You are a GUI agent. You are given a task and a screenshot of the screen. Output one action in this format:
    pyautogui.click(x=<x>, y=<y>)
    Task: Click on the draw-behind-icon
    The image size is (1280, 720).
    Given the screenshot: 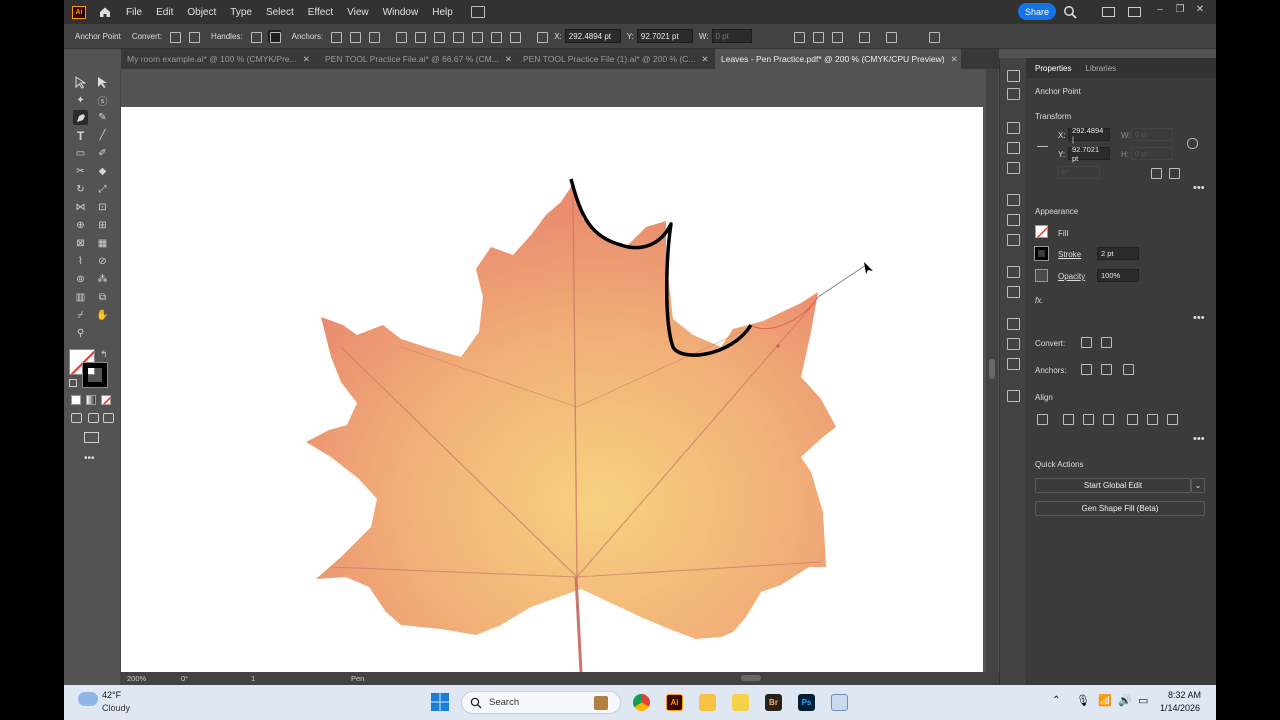 What is the action you would take?
    pyautogui.click(x=93, y=418)
    